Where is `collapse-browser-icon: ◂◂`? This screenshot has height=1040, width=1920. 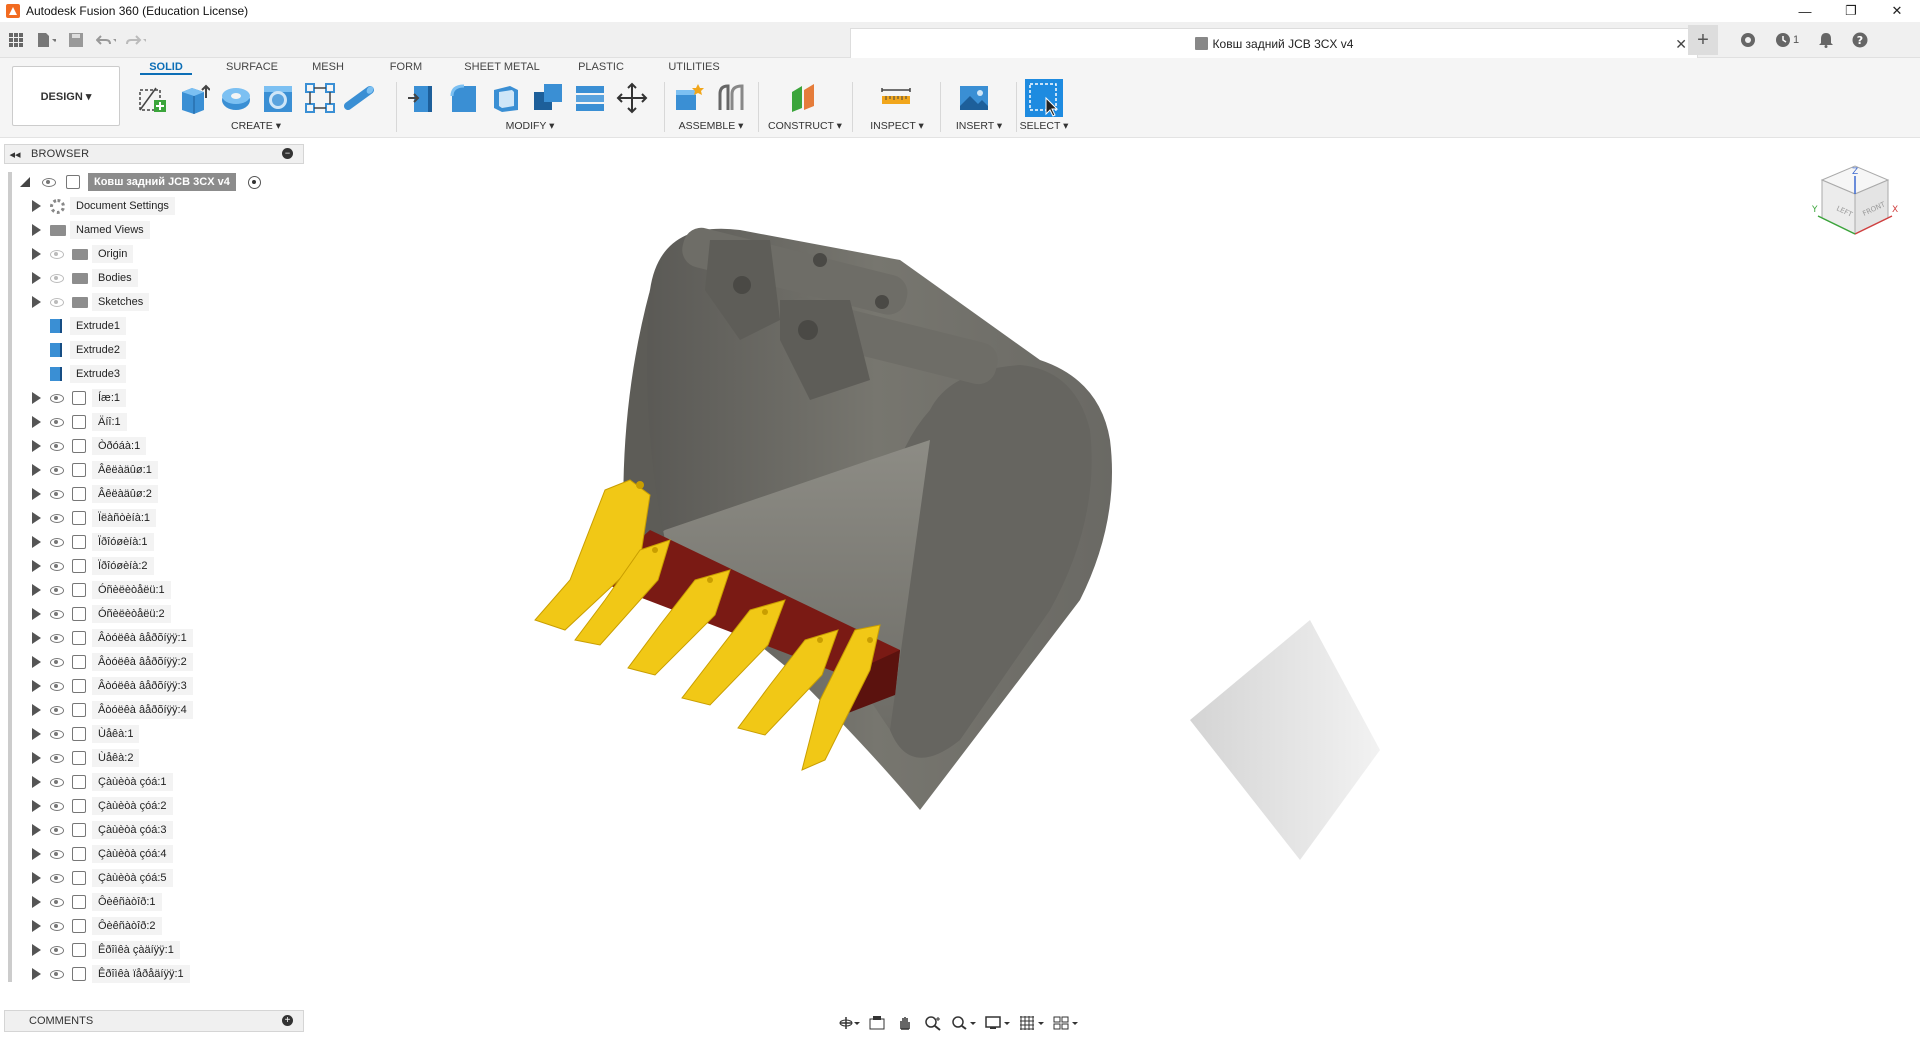 collapse-browser-icon: ◂◂ is located at coordinates (15, 154).